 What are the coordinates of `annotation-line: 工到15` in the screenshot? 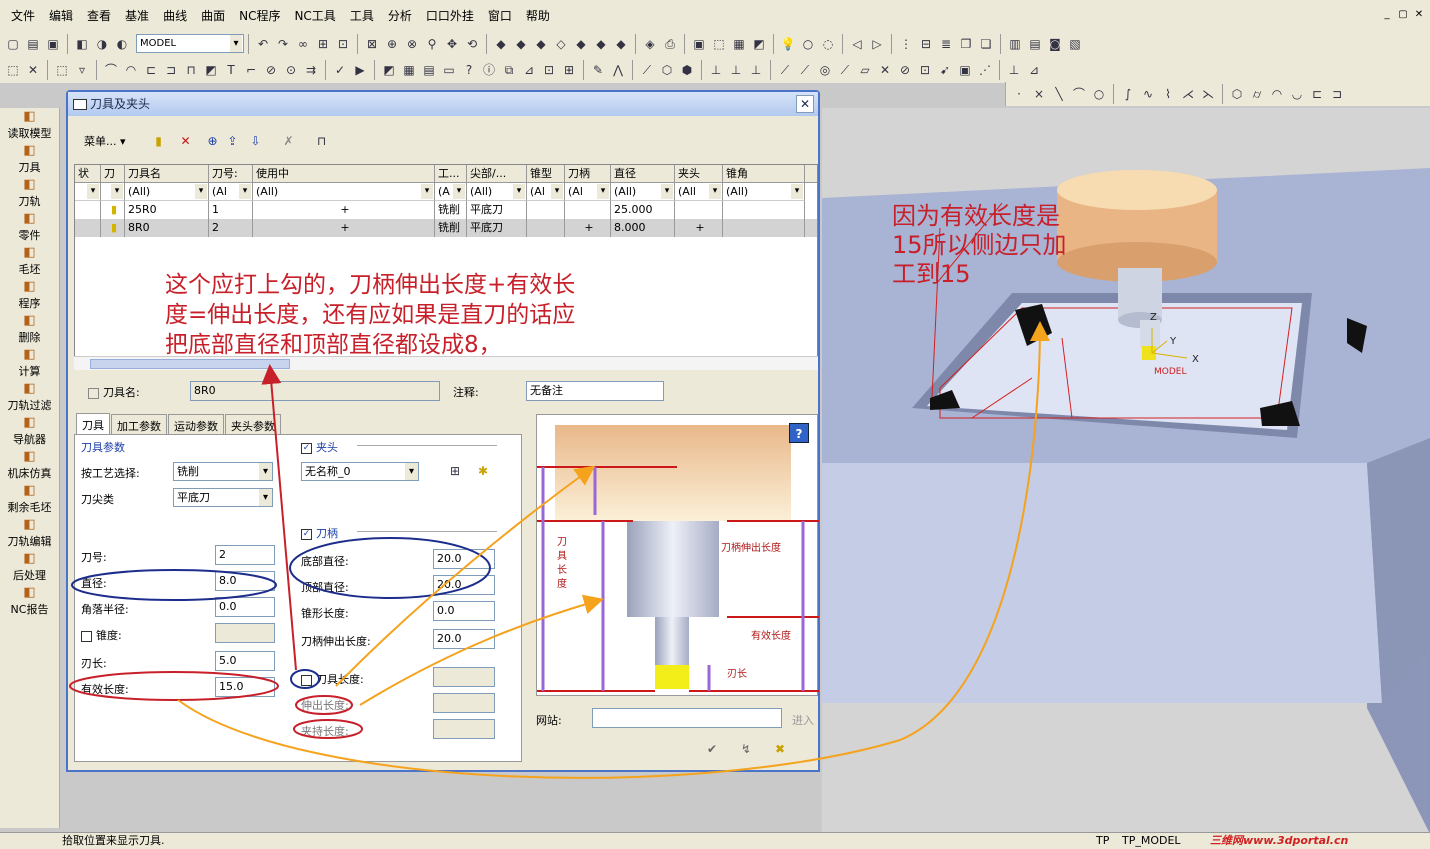 It's located at (931, 274).